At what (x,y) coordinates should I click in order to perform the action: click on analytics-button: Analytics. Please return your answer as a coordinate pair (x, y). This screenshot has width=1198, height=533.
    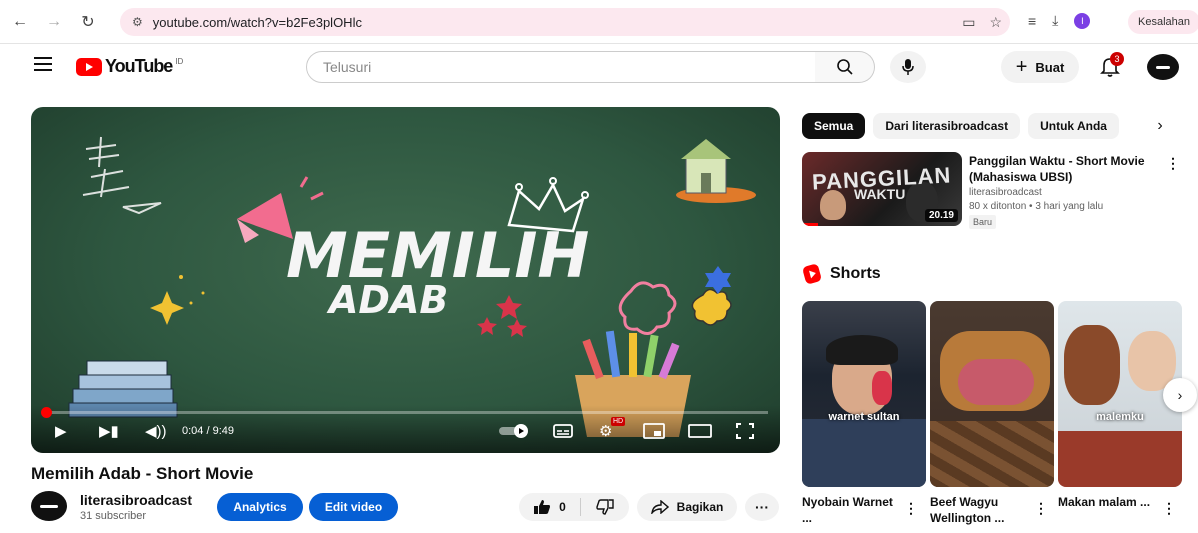
    Looking at the image, I should click on (260, 507).